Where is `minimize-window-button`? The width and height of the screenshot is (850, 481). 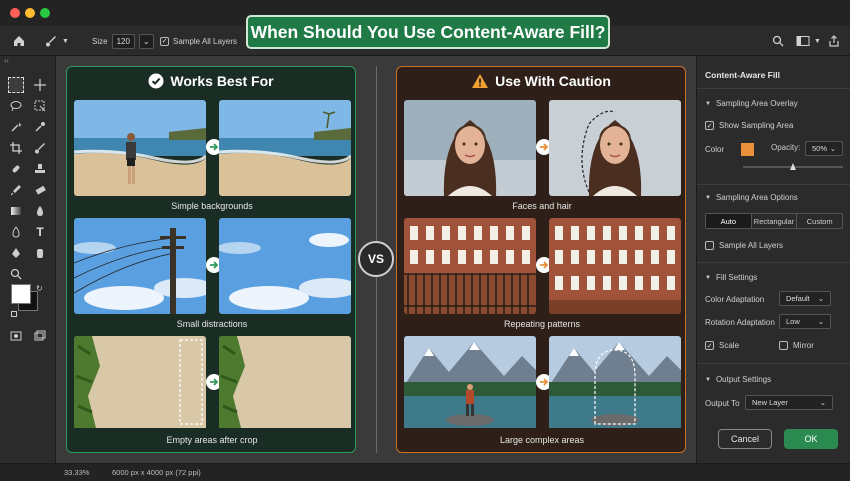 minimize-window-button is located at coordinates (30, 13).